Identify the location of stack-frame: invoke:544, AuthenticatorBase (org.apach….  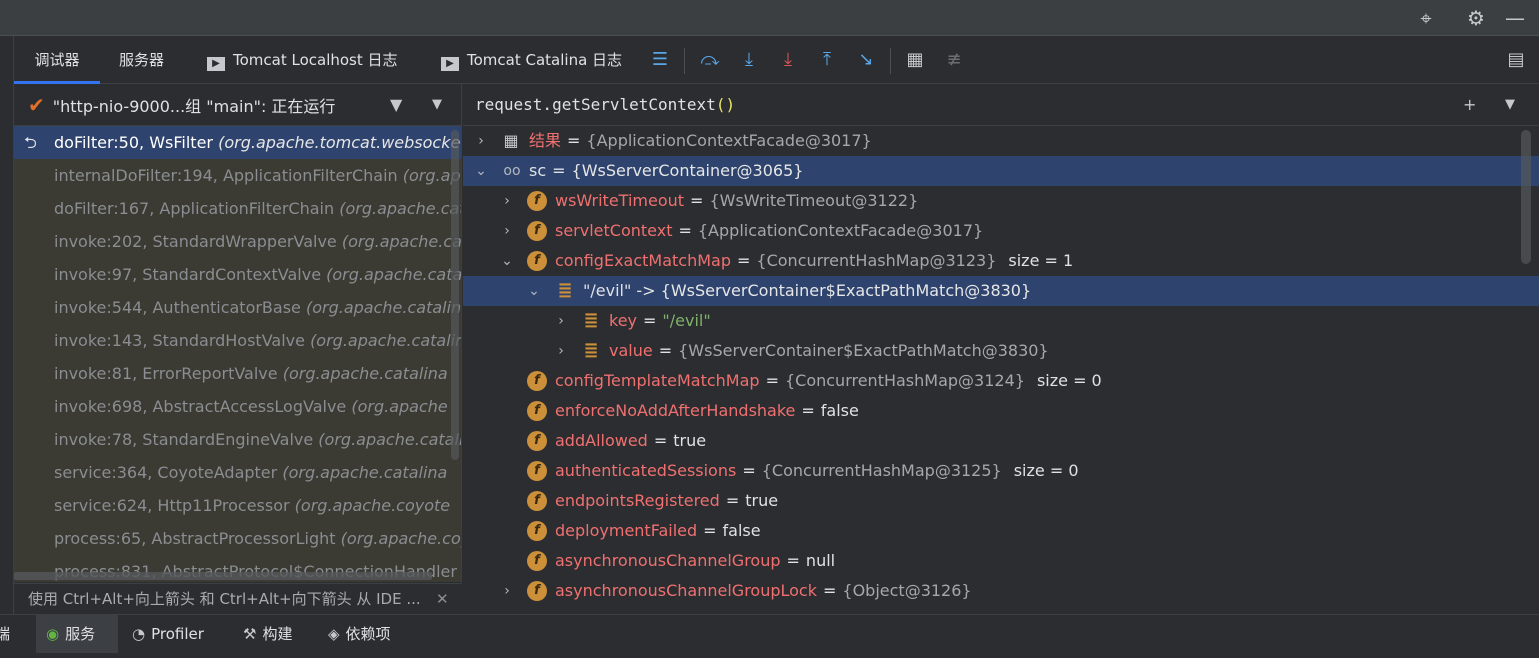
(237, 307).